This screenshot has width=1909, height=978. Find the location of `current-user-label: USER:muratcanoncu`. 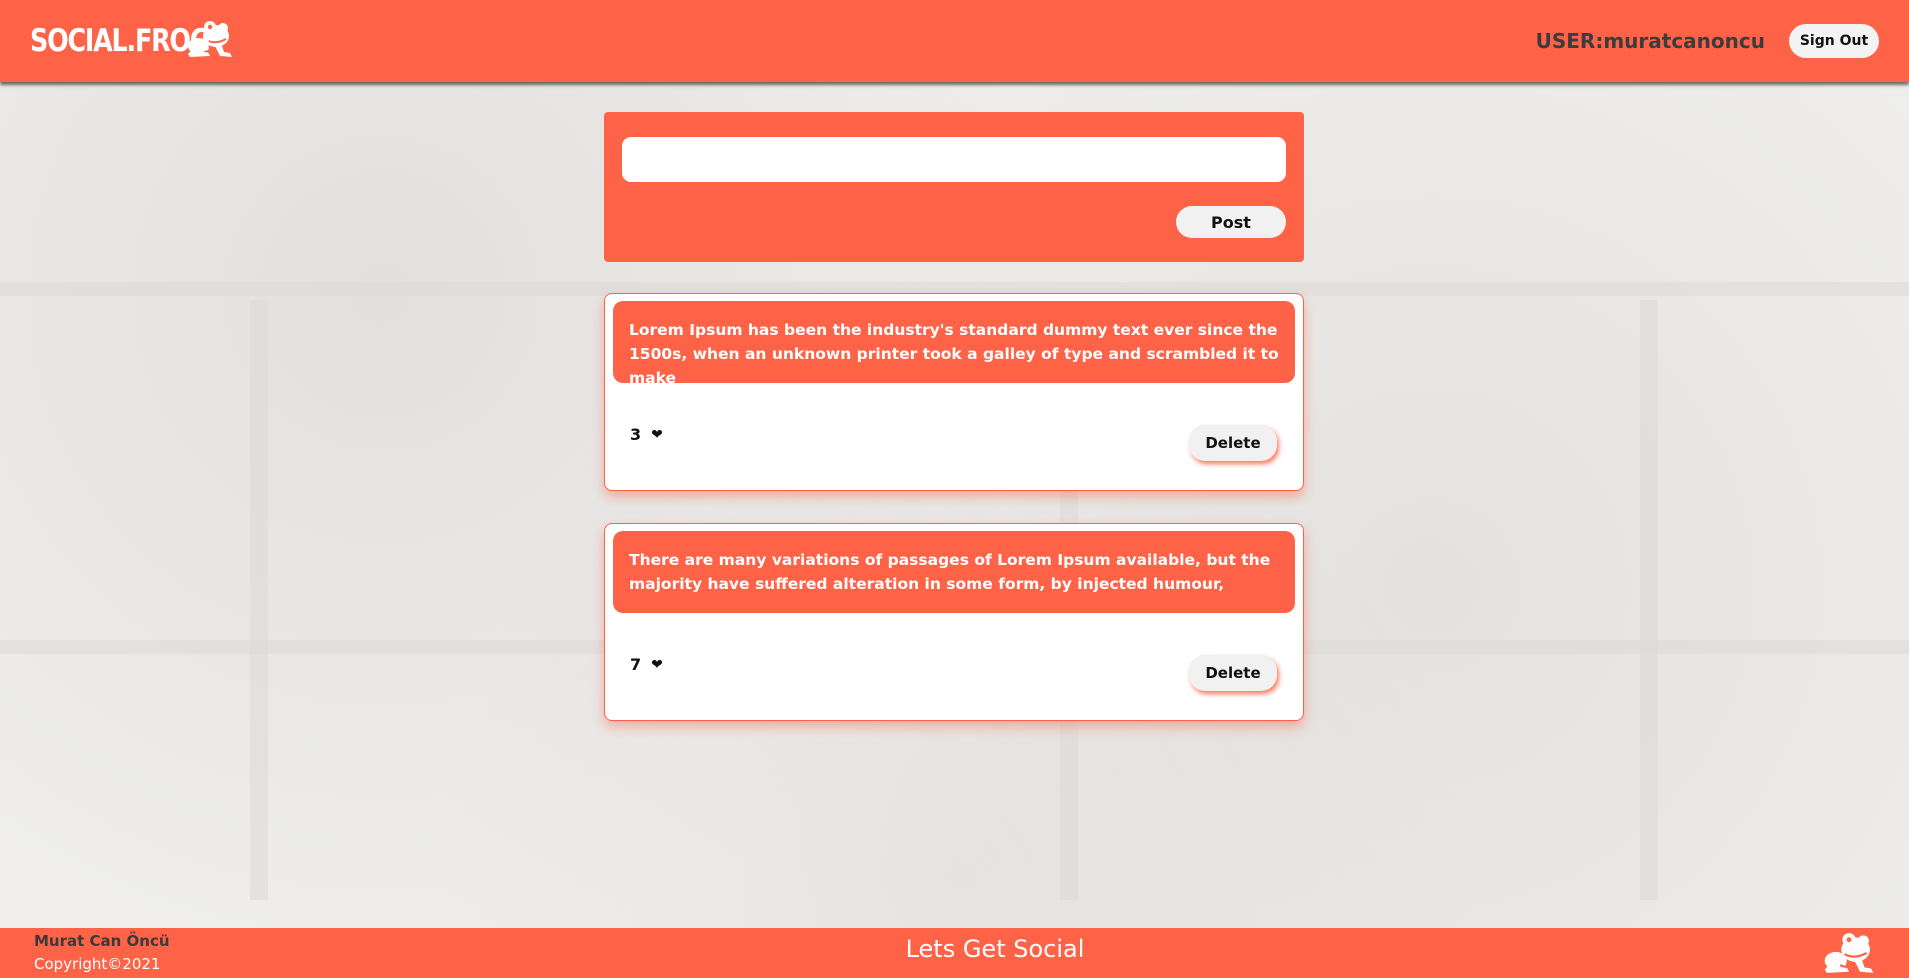

current-user-label: USER:muratcanoncu is located at coordinates (1650, 41).